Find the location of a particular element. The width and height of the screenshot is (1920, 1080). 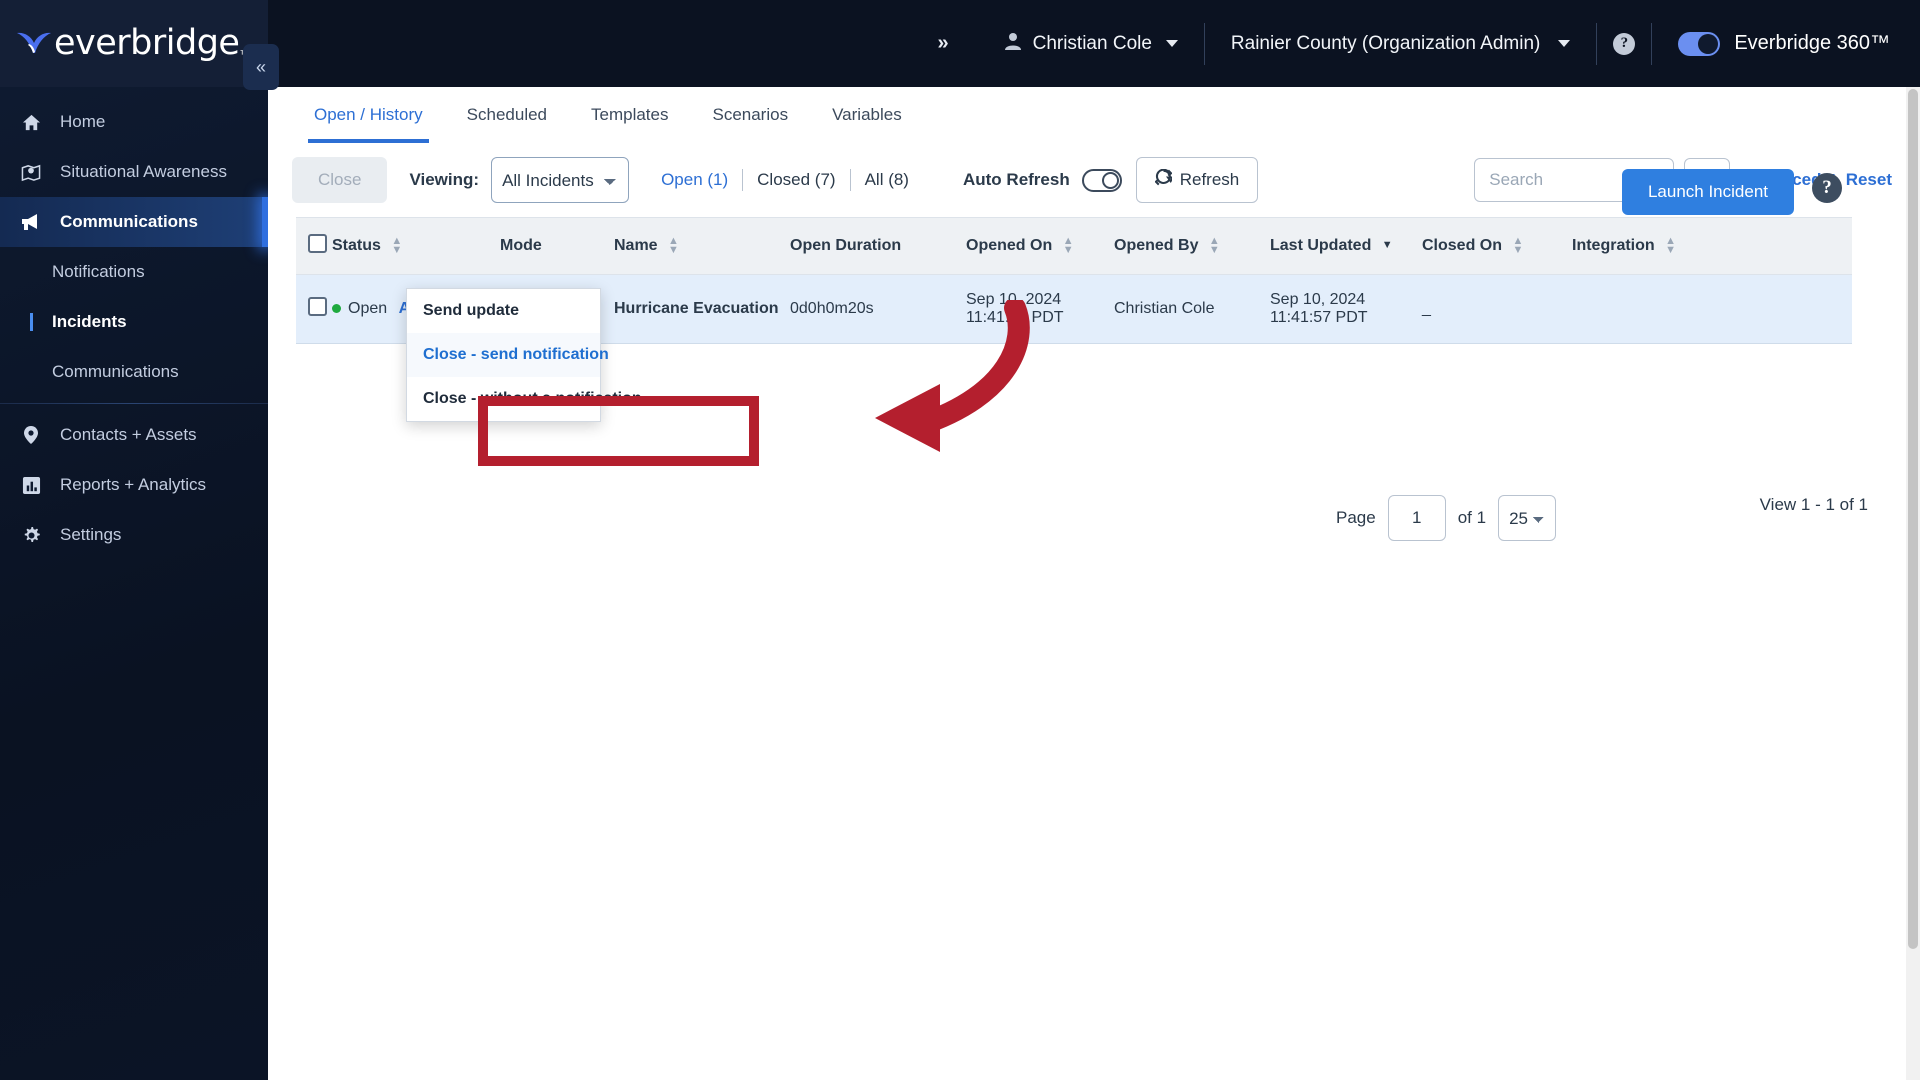

tab-label: Scenarios is located at coordinates (750, 114).